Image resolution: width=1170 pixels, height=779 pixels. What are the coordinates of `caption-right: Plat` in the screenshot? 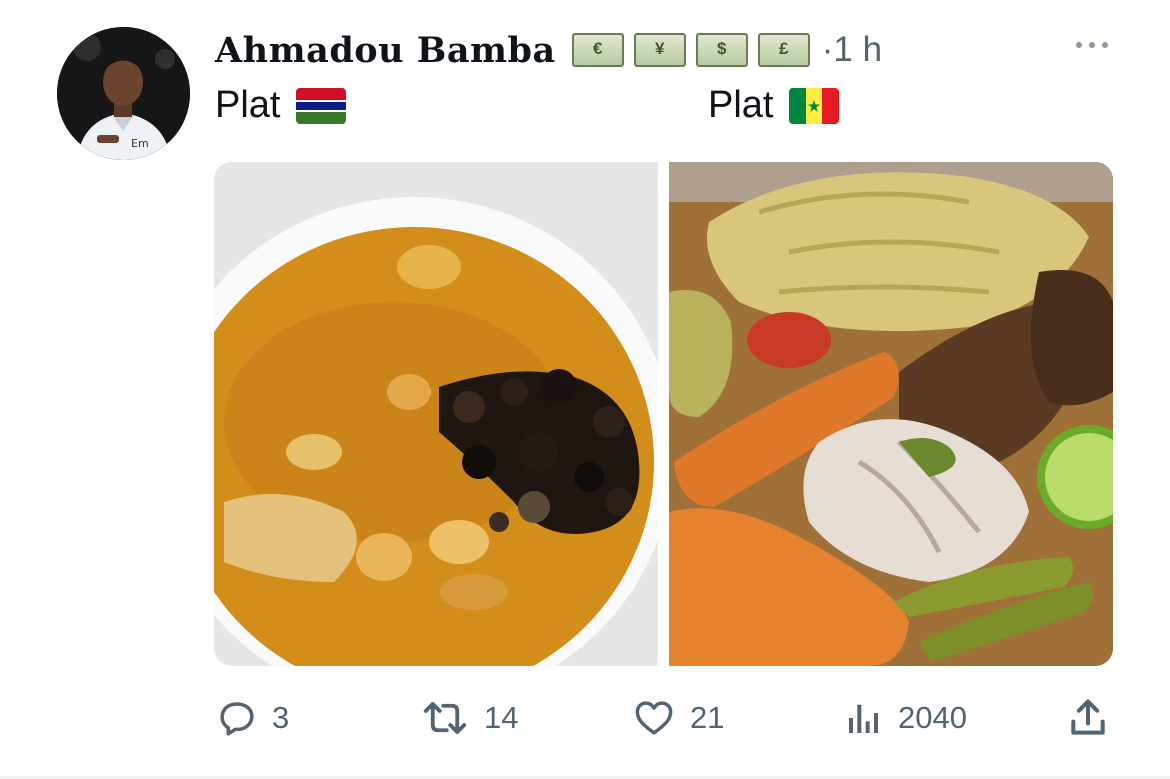 It's located at (774, 105).